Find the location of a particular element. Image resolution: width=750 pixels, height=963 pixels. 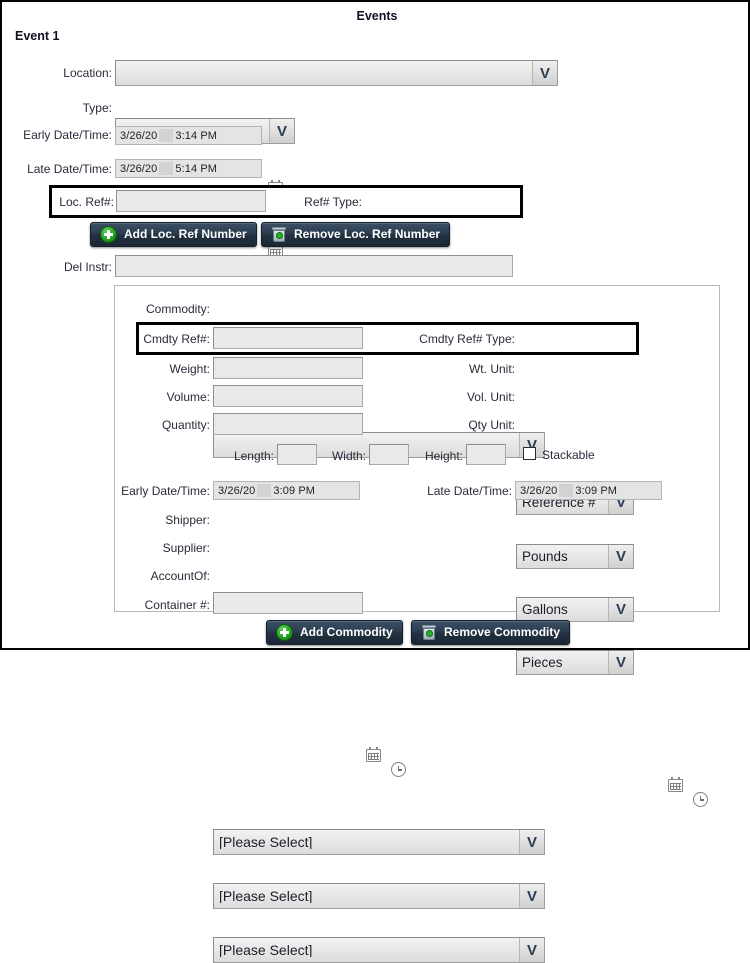

cmdty-early-time-value: 3:09 PM is located at coordinates (294, 490).